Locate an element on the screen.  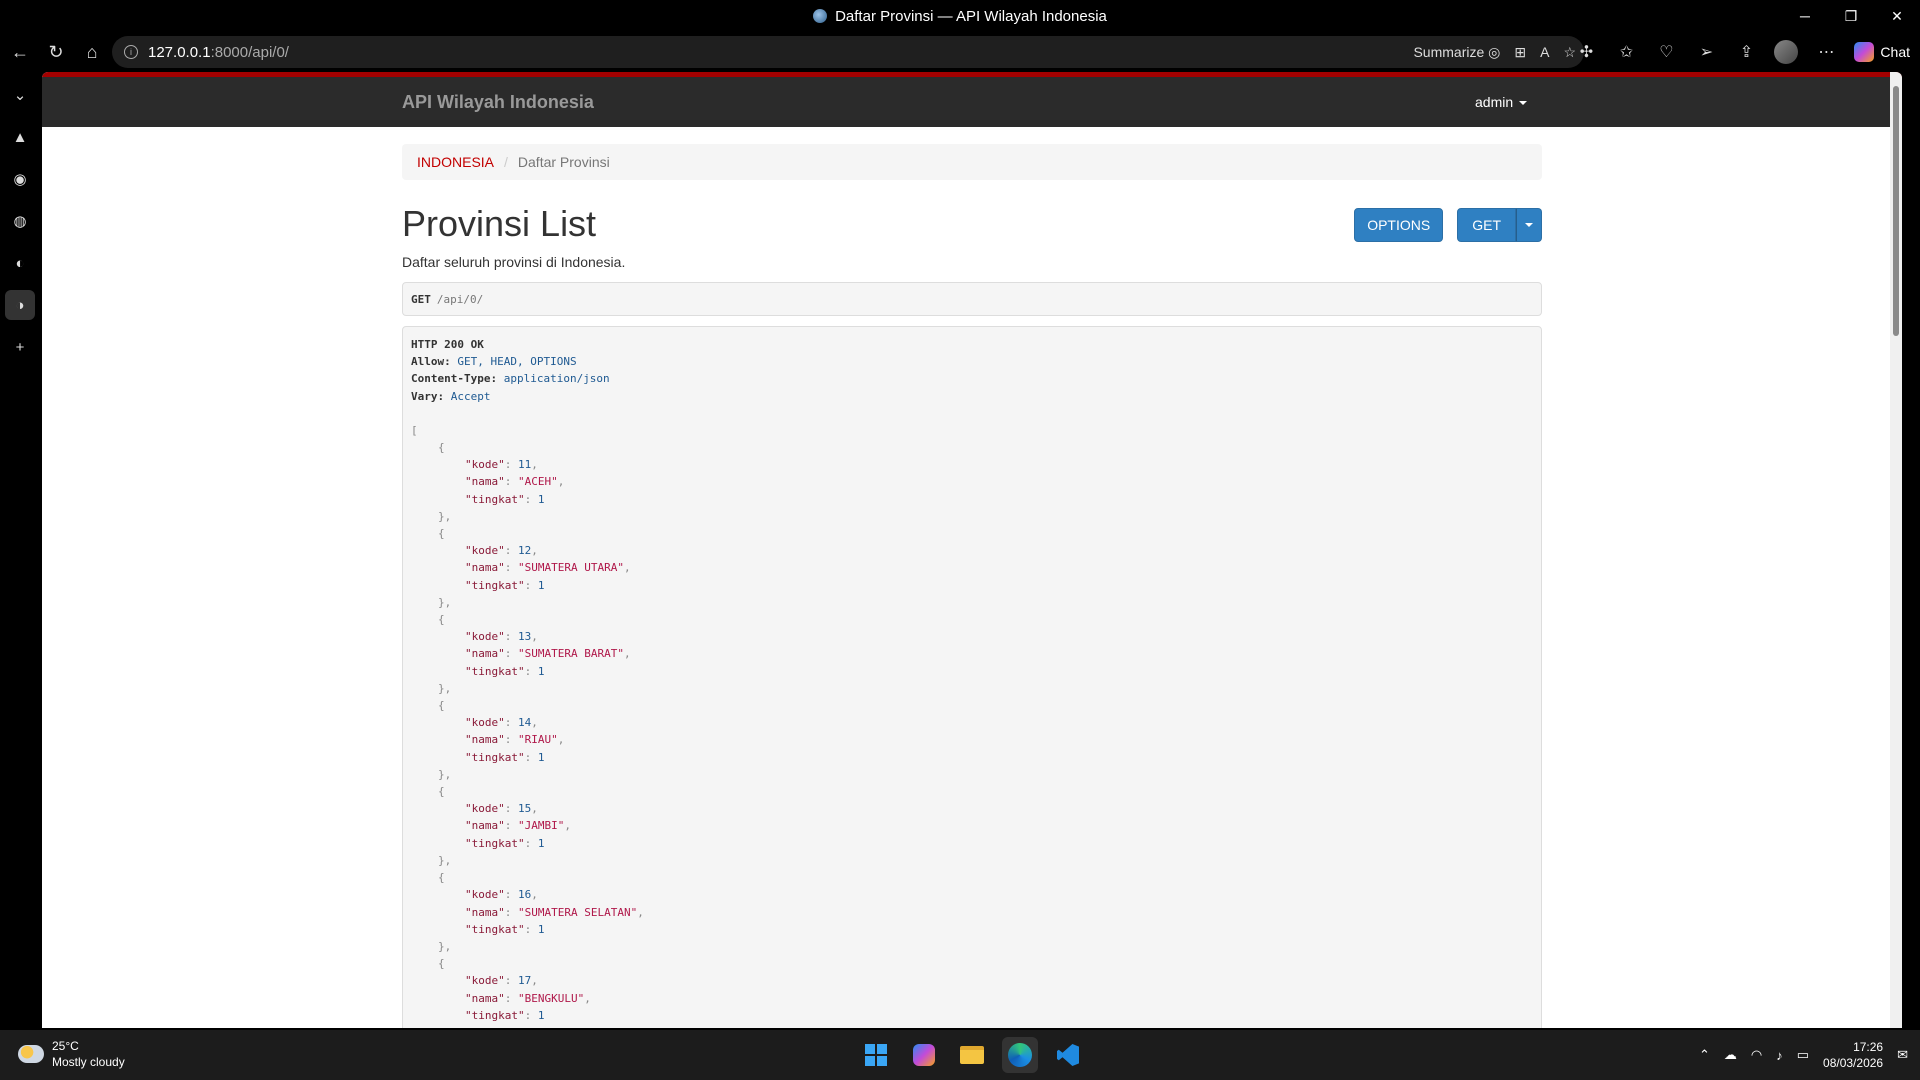
response-status: HTTP 200 OK is located at coordinates (972, 344).